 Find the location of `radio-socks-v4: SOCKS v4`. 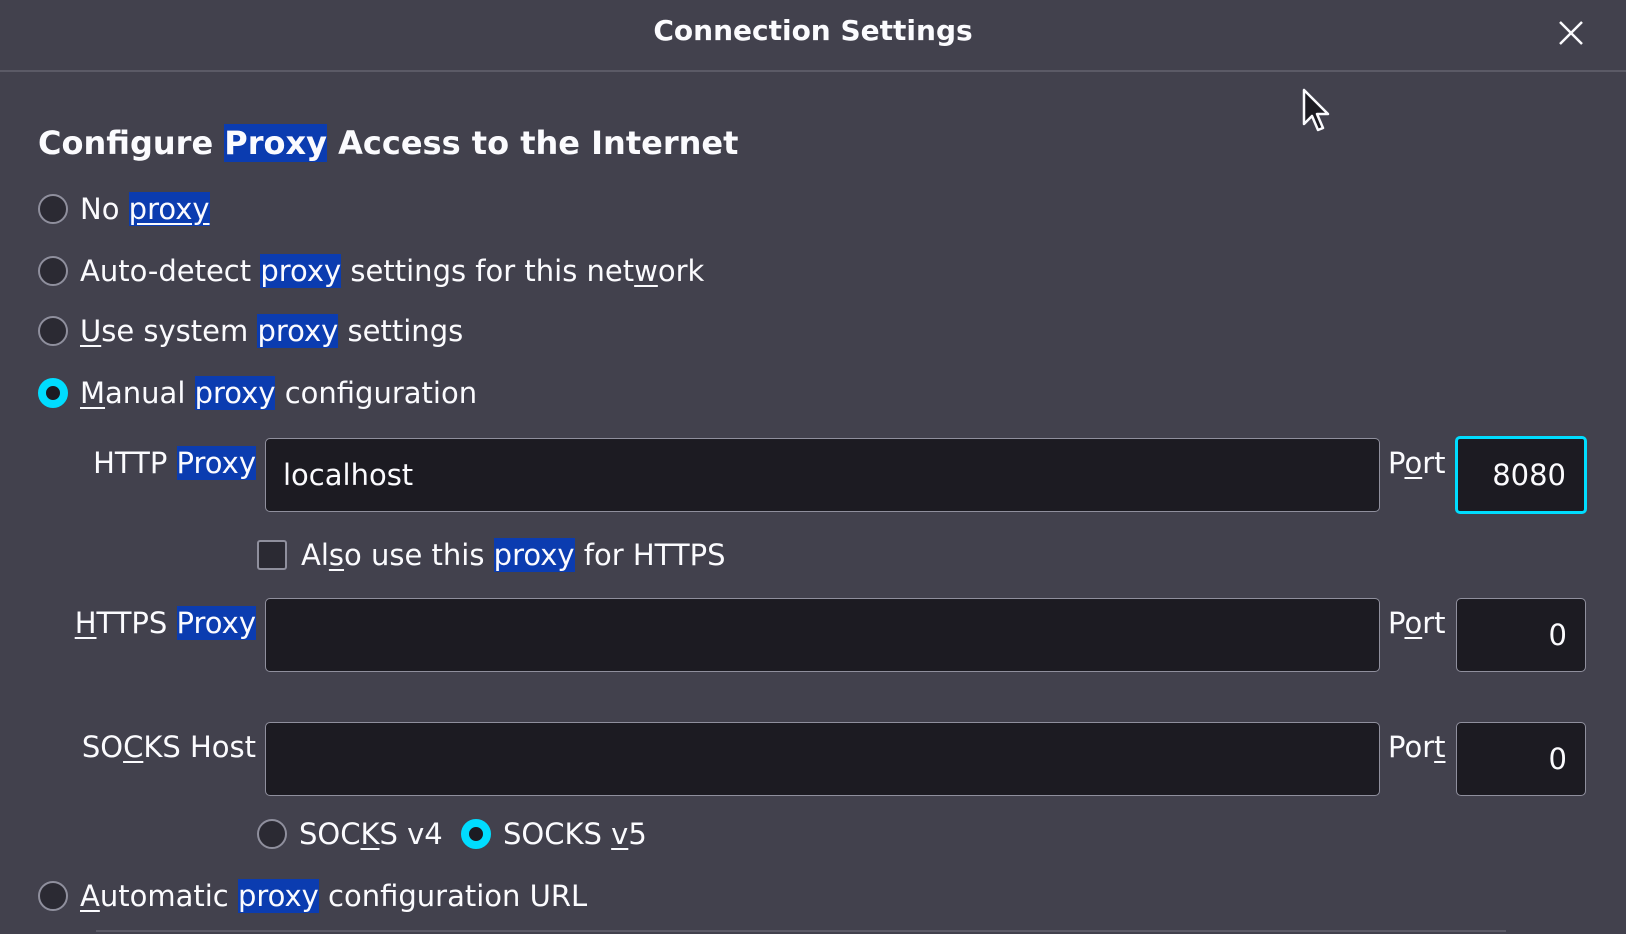

radio-socks-v4: SOCKS v4 is located at coordinates (350, 834).